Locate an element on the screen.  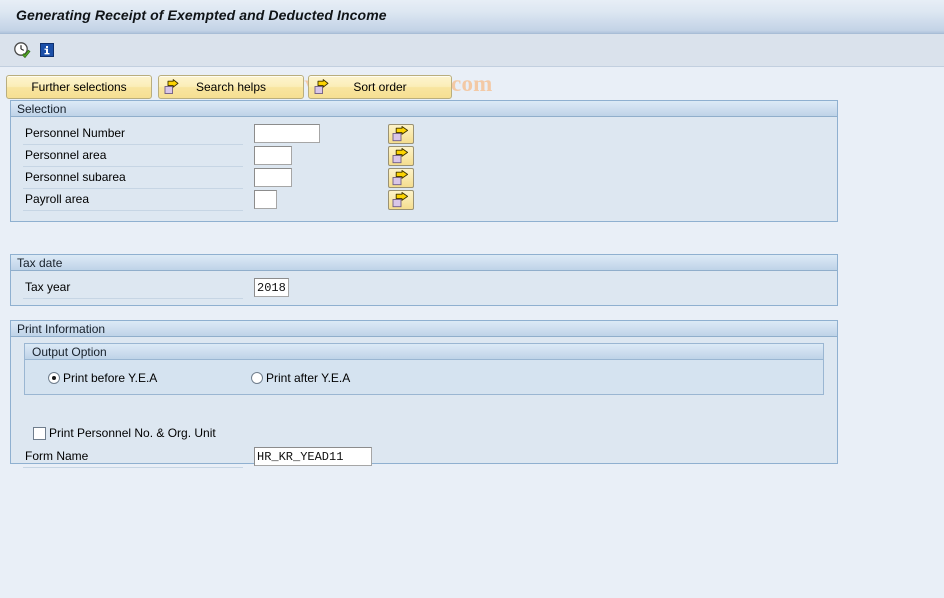
checkbox-unchecked-icon is located at coordinates (39, 433).